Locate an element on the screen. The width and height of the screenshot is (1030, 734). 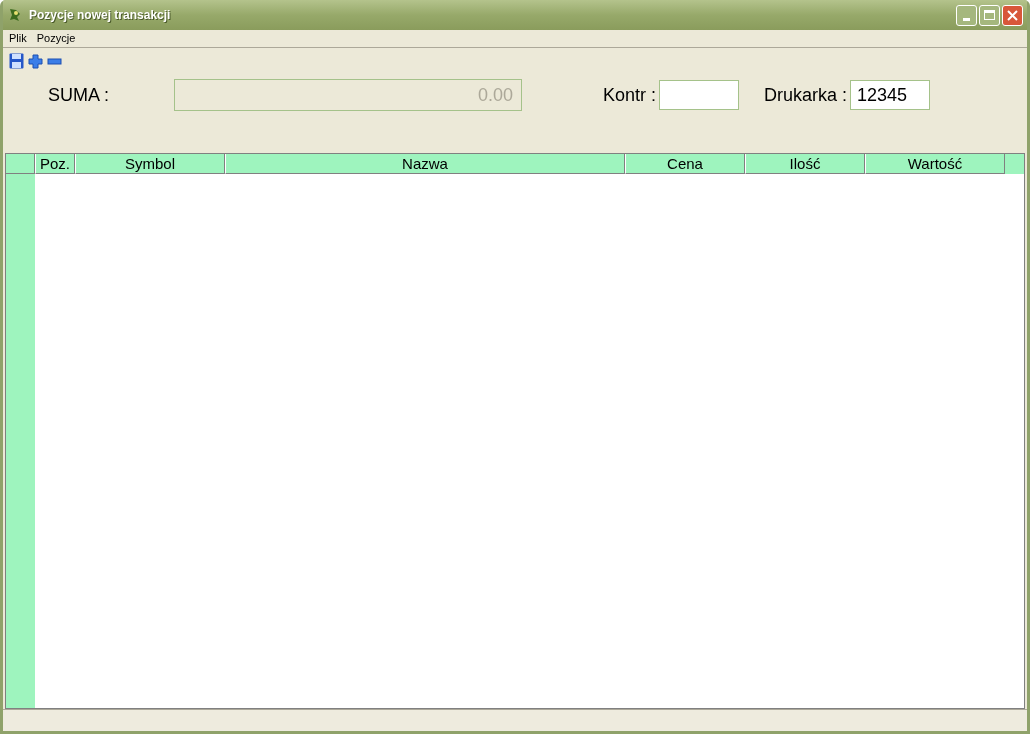
printer-label: Drukarka : is located at coordinates (806, 95).